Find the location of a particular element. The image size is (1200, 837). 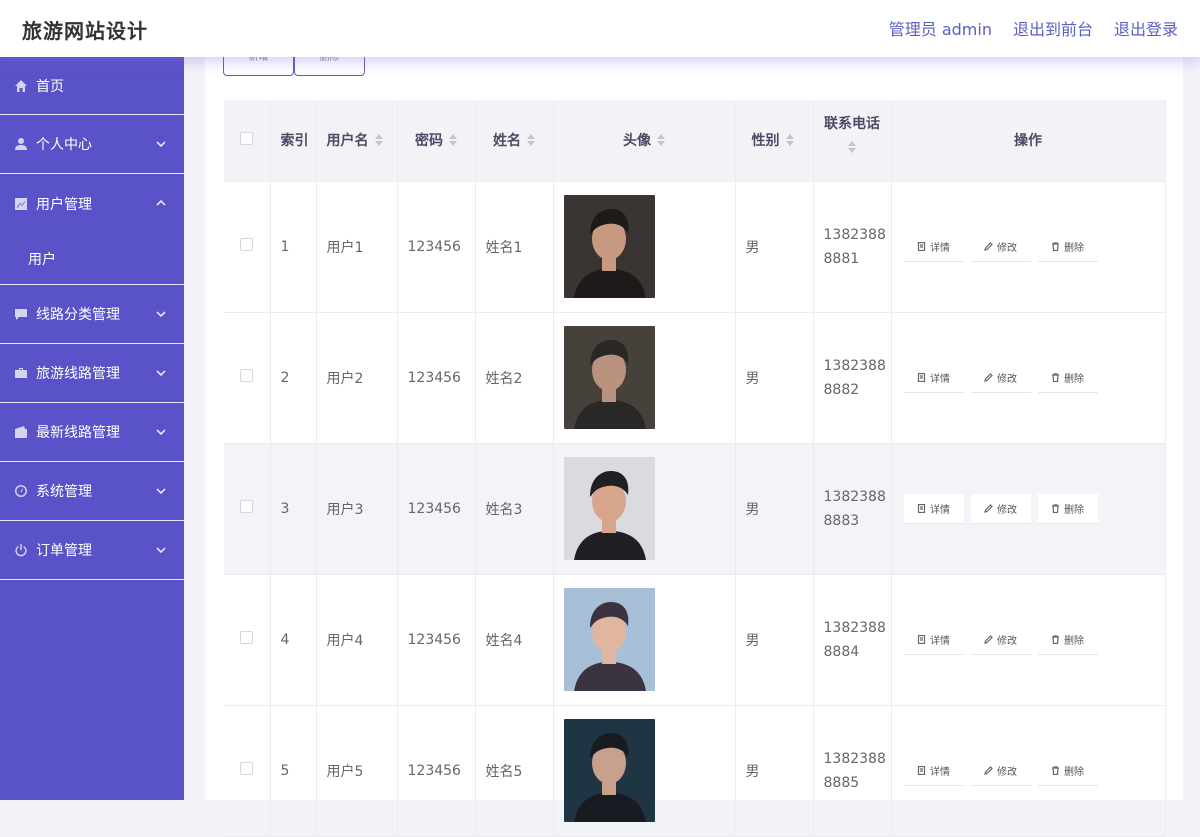

header-label: 操作 is located at coordinates (1028, 141).